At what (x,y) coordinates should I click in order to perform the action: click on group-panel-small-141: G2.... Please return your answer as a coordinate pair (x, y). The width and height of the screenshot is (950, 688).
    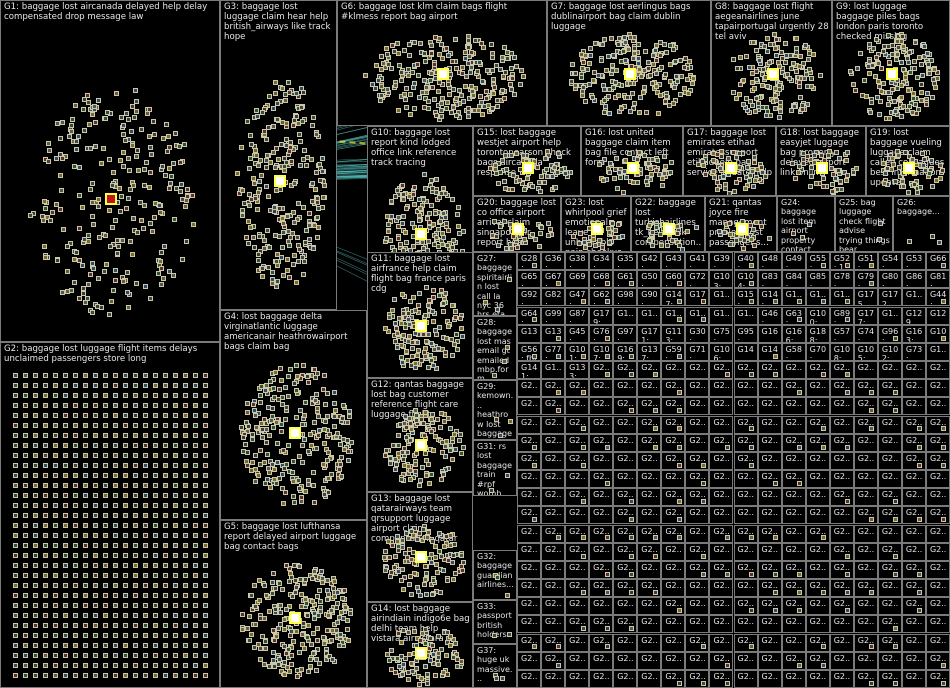
    Looking at the image, I should click on (889, 388).